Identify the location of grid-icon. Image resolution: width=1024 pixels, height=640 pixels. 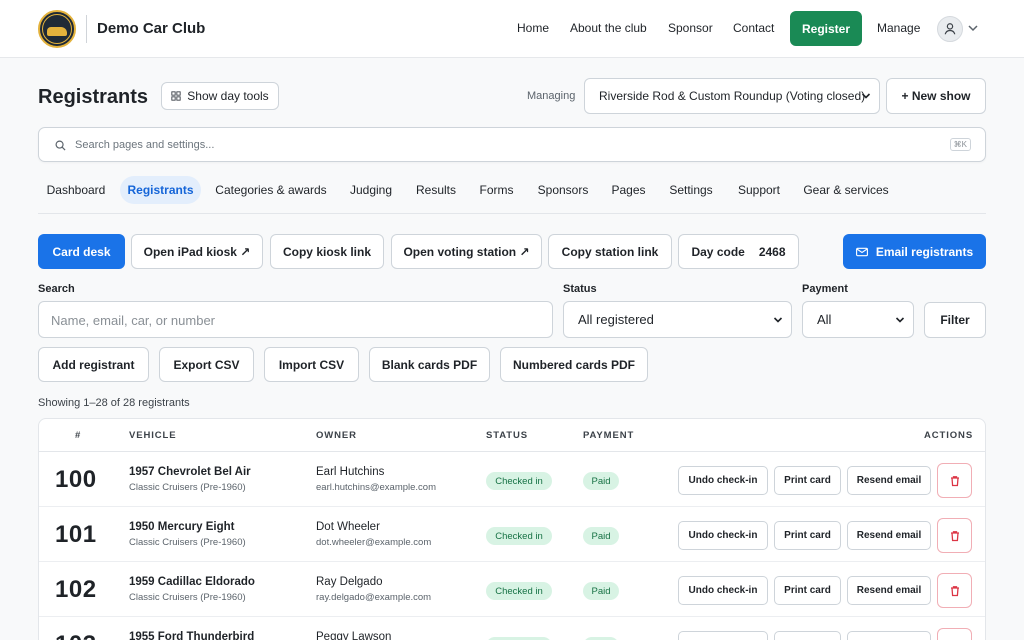
(176, 96).